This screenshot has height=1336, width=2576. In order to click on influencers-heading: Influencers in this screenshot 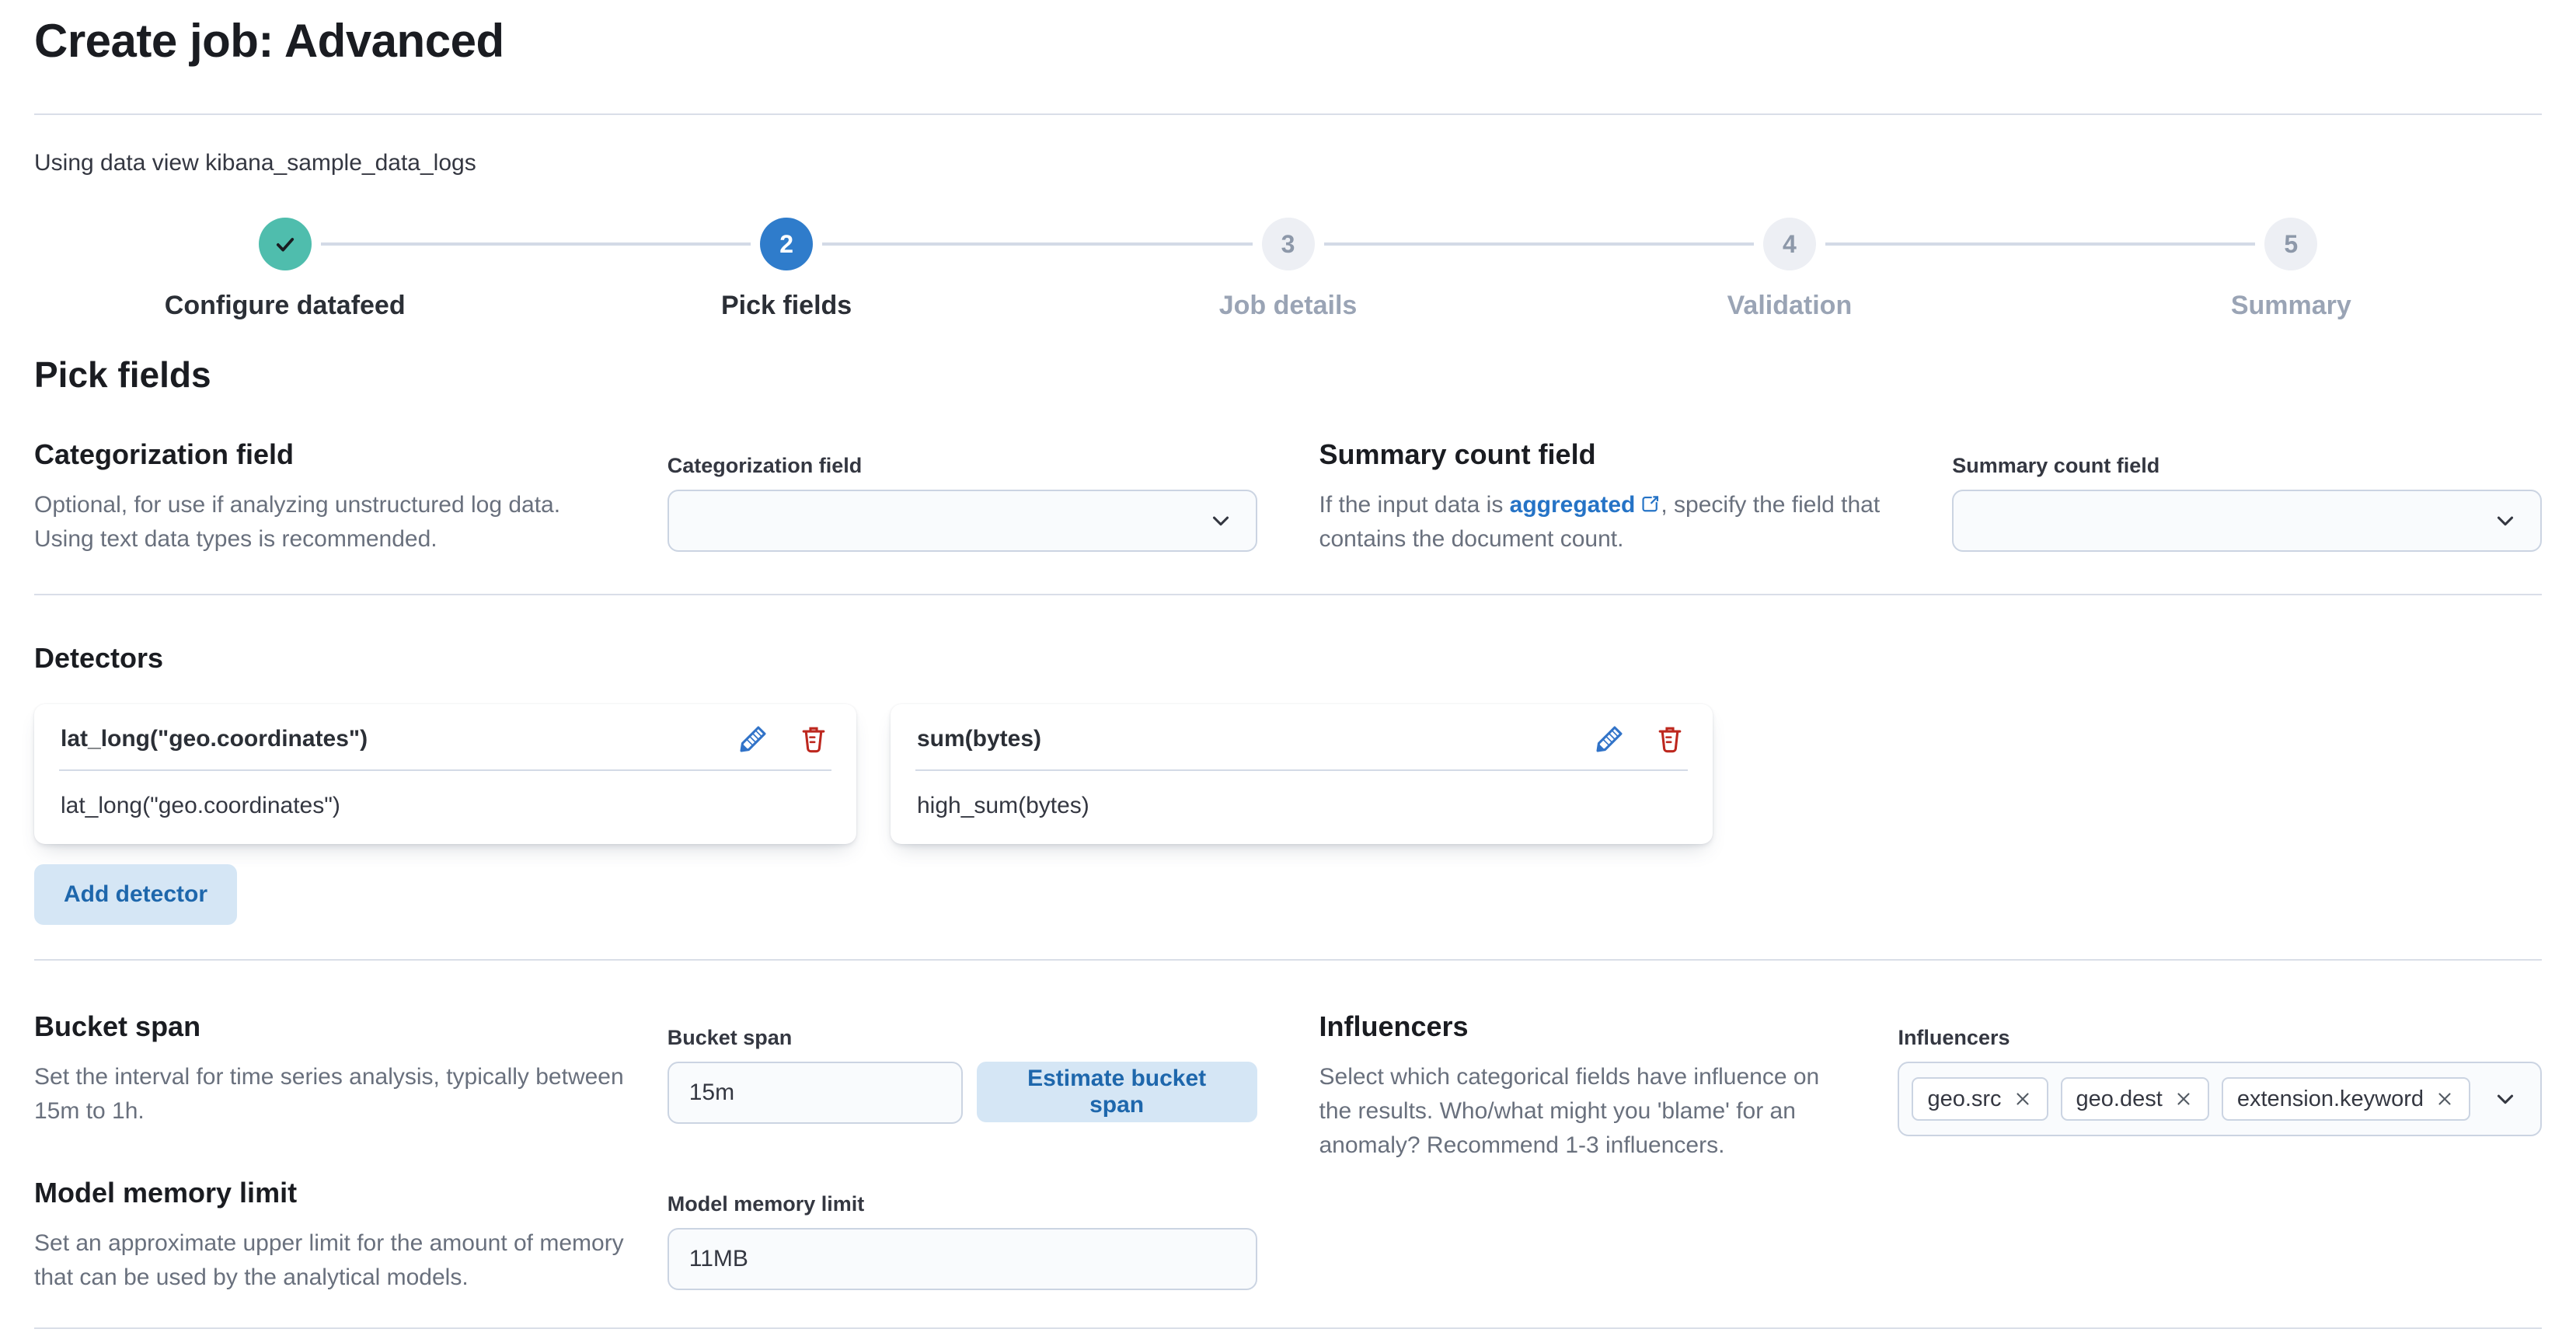, I will do `click(1394, 1026)`.